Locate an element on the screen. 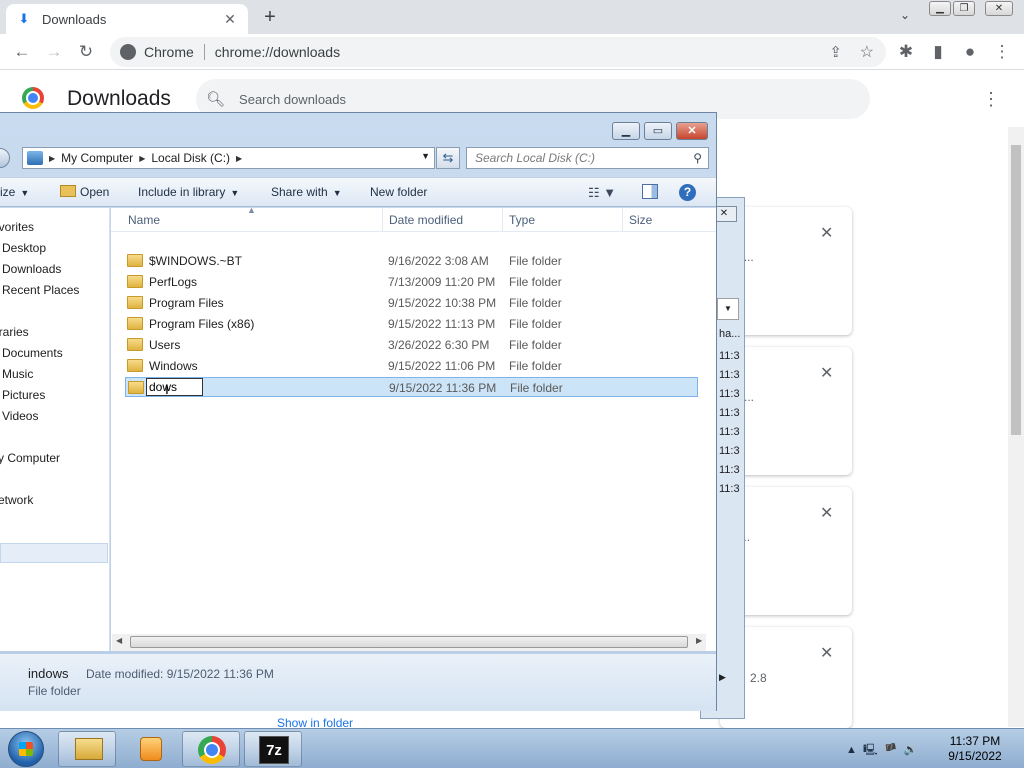  taskbar-explorer-button is located at coordinates (87, 749).